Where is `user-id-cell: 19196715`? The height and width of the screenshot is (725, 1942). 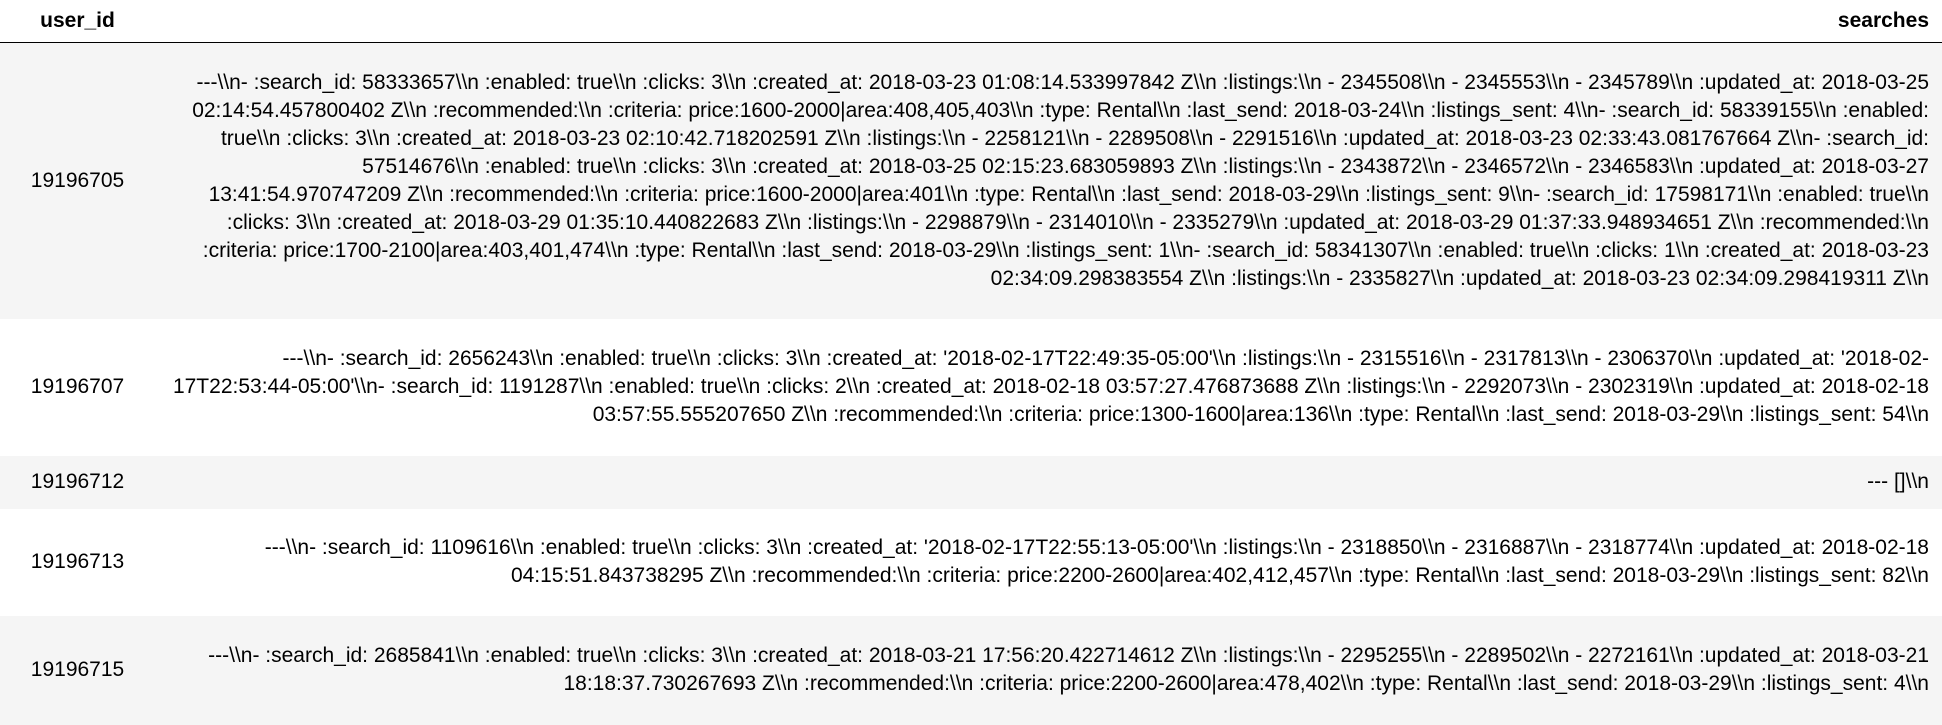 user-id-cell: 19196715 is located at coordinates (77, 669).